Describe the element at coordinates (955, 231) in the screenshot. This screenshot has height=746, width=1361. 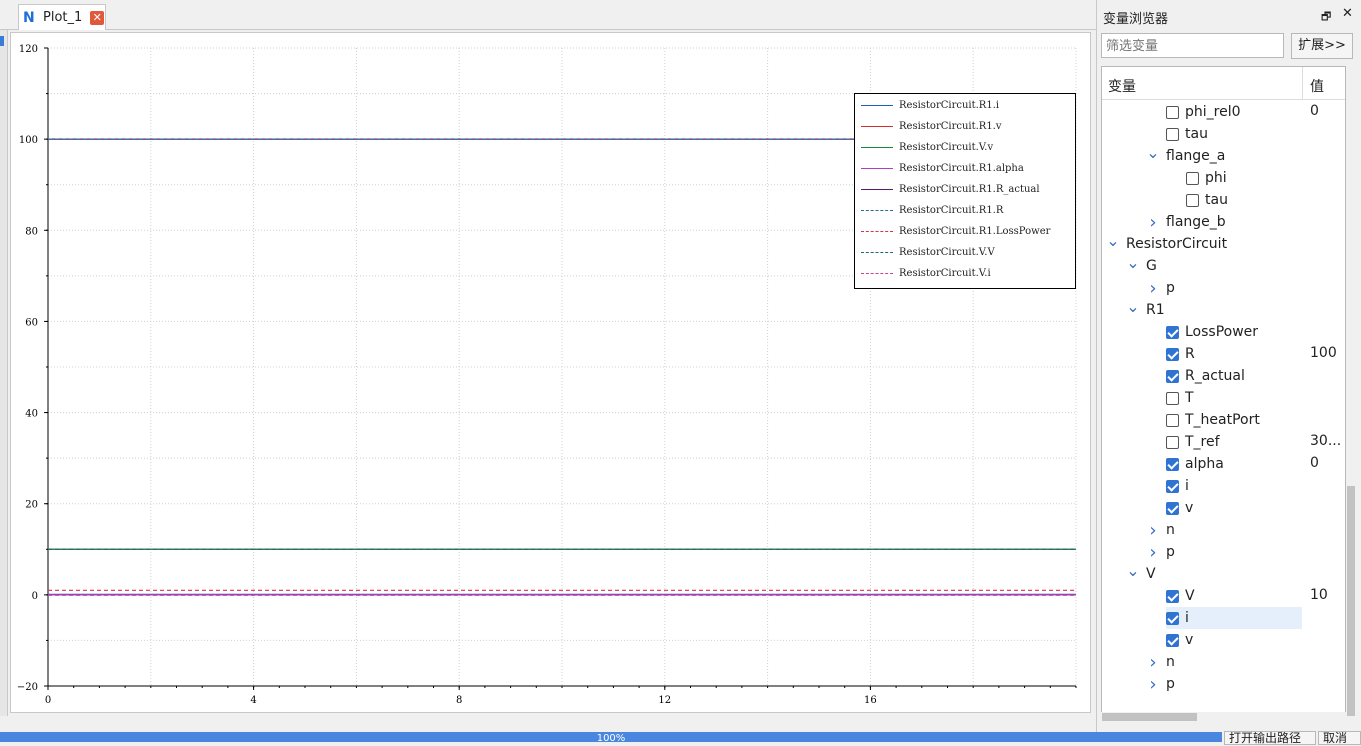
I see `legend-item: ResistorCircuit.R1.LossPower` at that location.